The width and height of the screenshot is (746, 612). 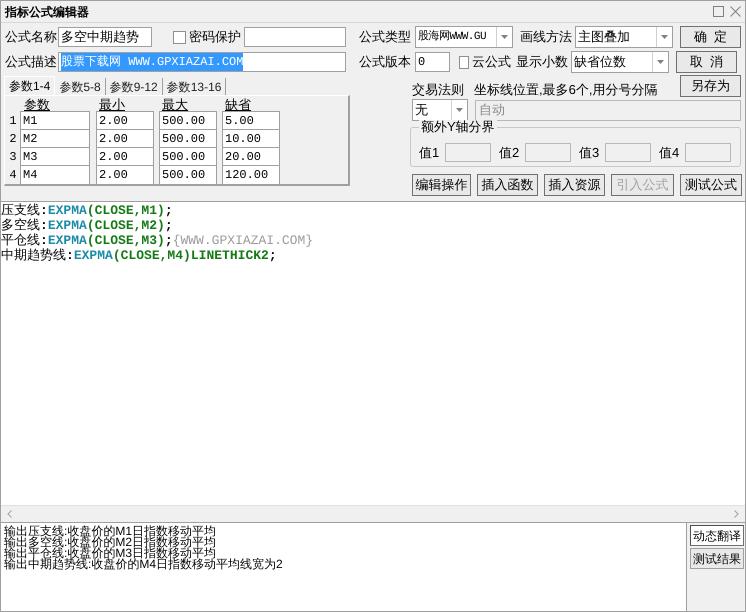 What do you see at coordinates (717, 558) in the screenshot?
I see `output-tab: 测试结果` at bounding box center [717, 558].